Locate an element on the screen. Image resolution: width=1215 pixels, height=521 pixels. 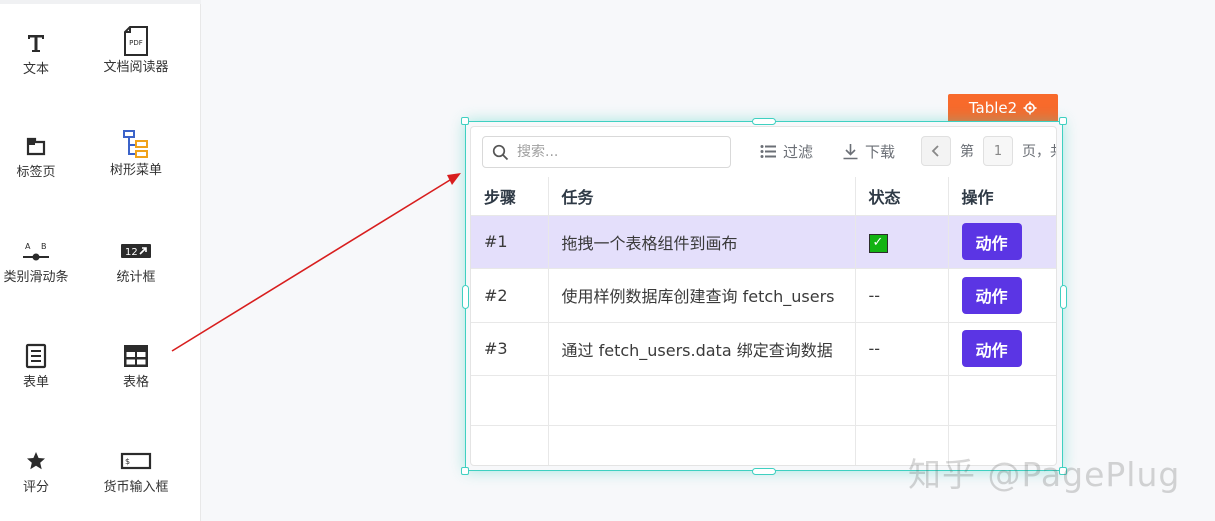
table-row: #2 使用样例数据库创建查询 fetch_users -- 动作 is located at coordinates (763, 295).